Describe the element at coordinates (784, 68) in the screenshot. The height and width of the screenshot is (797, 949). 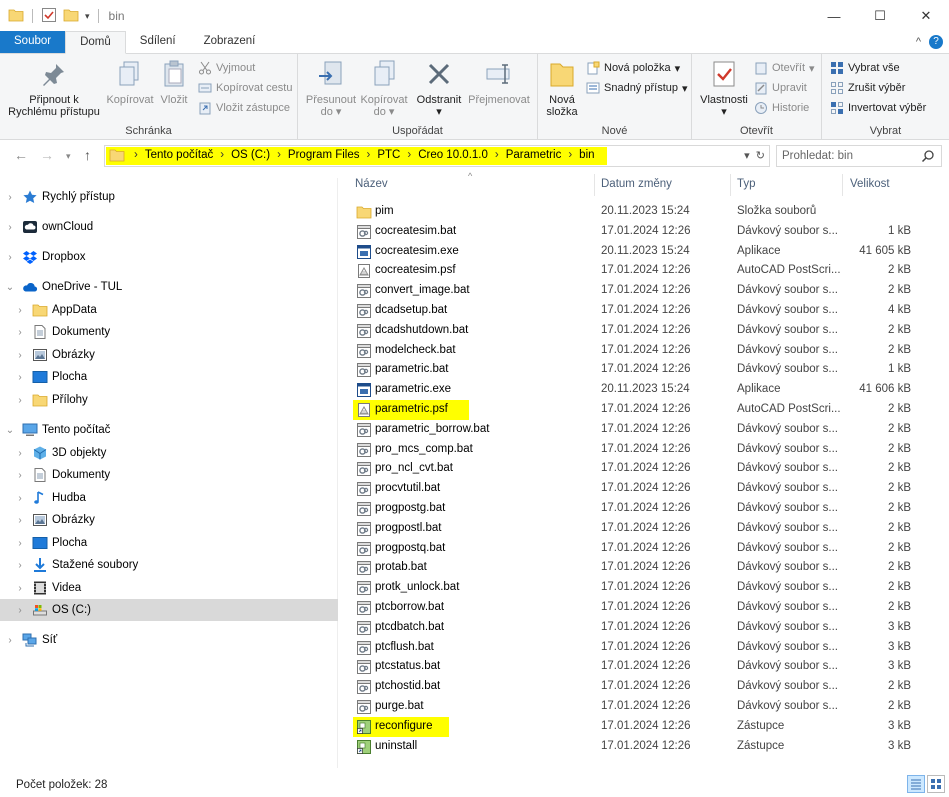
I see `open-button: Otevřít ▾` at that location.